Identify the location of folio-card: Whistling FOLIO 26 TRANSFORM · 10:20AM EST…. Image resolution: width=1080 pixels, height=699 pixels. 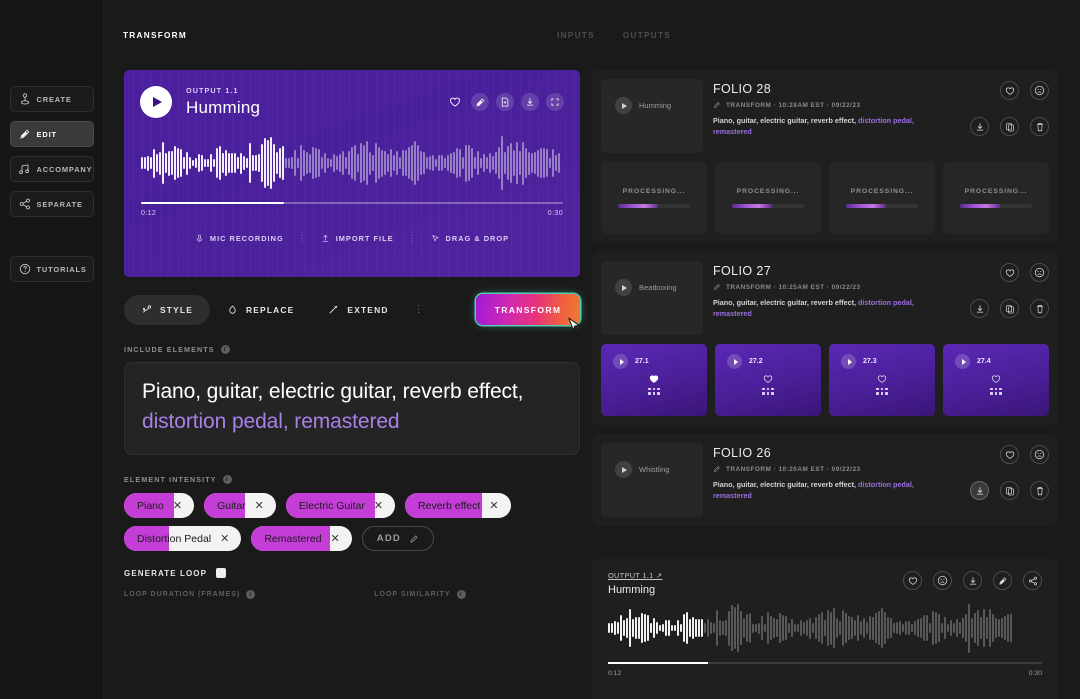
(825, 480).